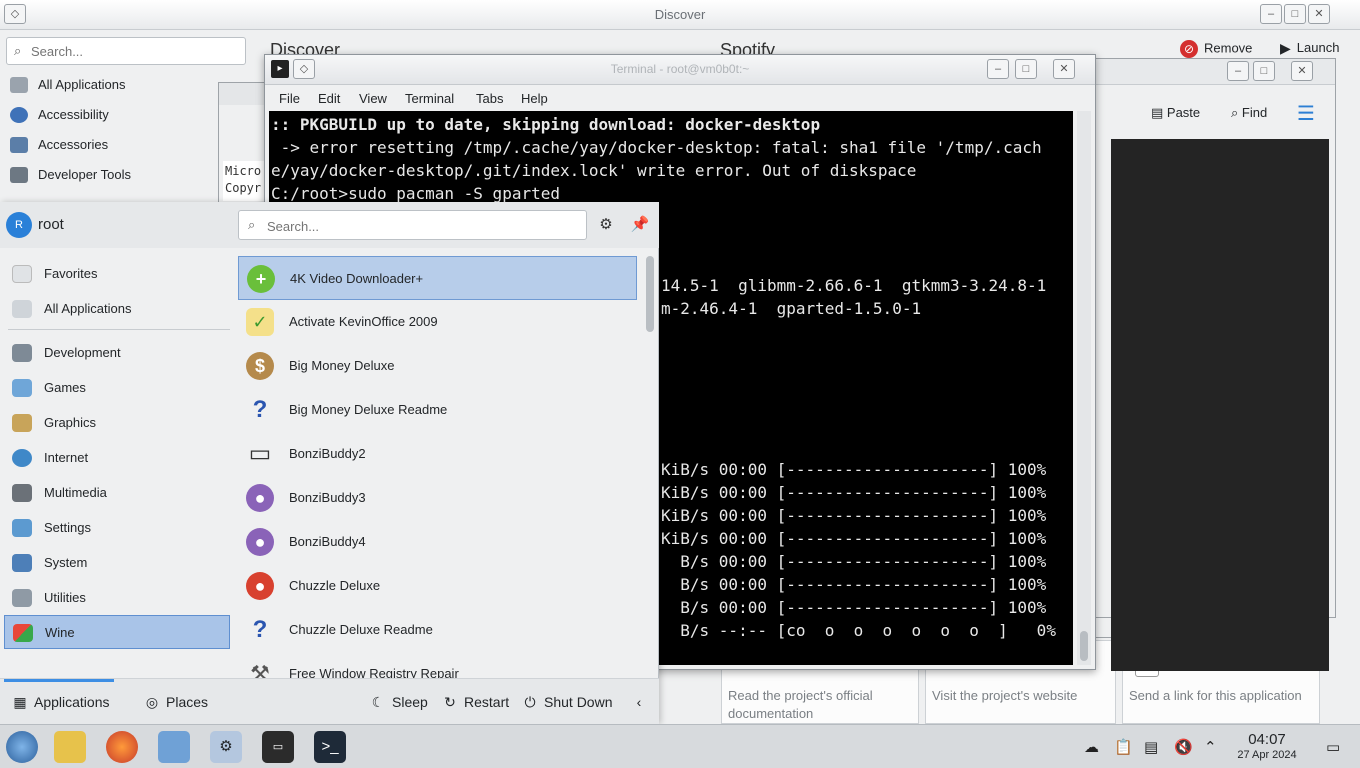  I want to click on find-icon: ⌕, so click(1236, 112).